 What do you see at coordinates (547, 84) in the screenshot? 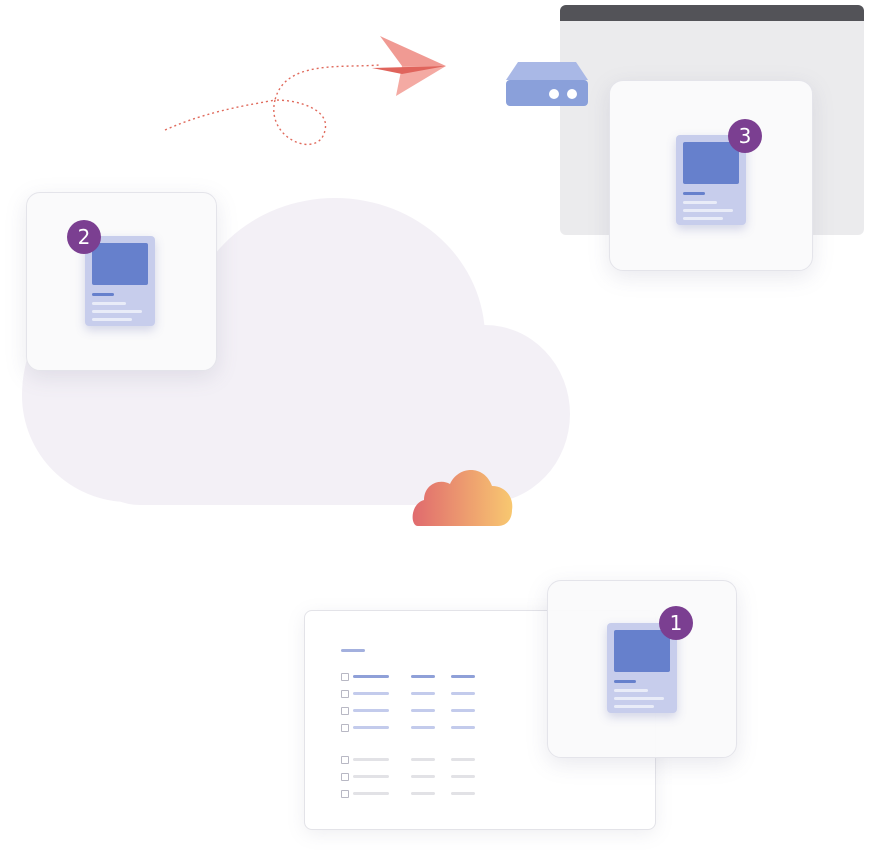
I see `server-icon` at bounding box center [547, 84].